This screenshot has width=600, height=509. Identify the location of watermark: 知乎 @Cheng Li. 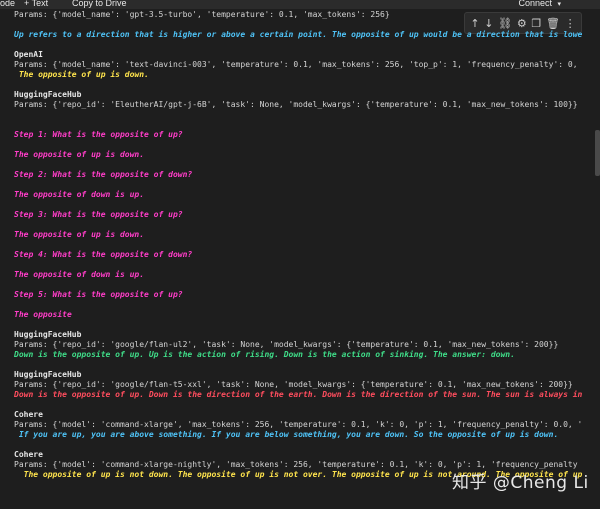
(520, 483).